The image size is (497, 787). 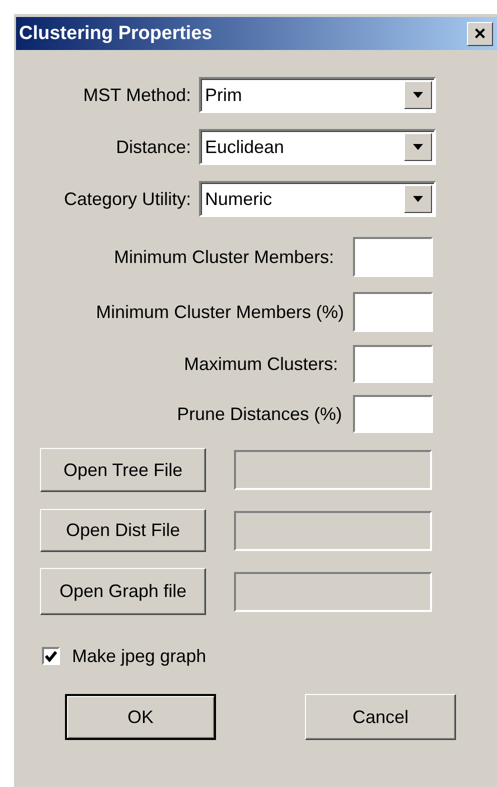 I want to click on dropdown: Numeric, so click(x=317, y=199).